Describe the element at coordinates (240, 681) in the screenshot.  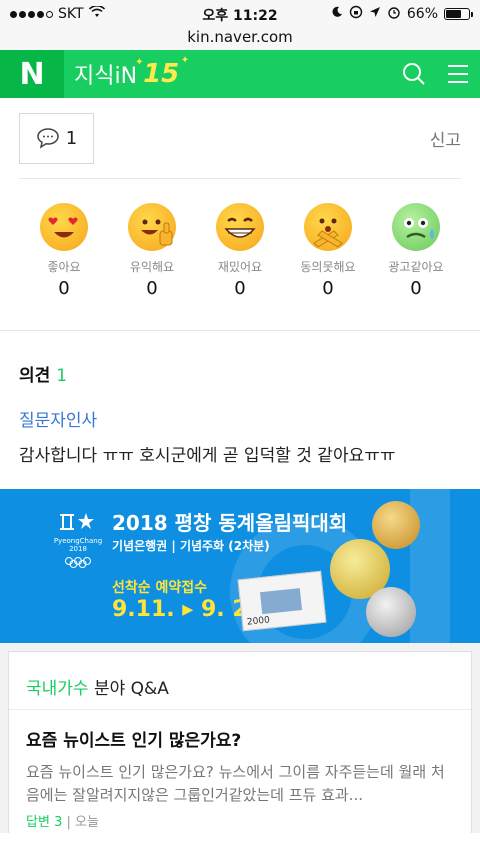
I see `qa-category-header: 국내가수 분야 Q&A` at that location.